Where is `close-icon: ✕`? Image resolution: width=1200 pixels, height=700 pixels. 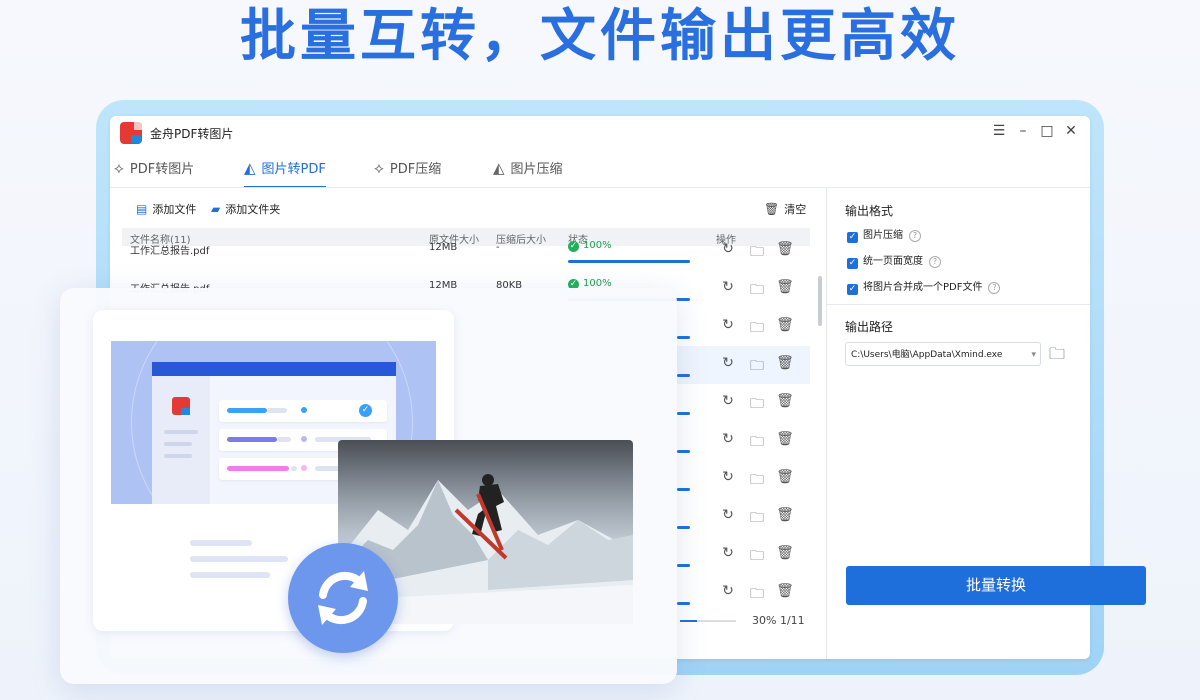
close-icon: ✕ is located at coordinates (1071, 131).